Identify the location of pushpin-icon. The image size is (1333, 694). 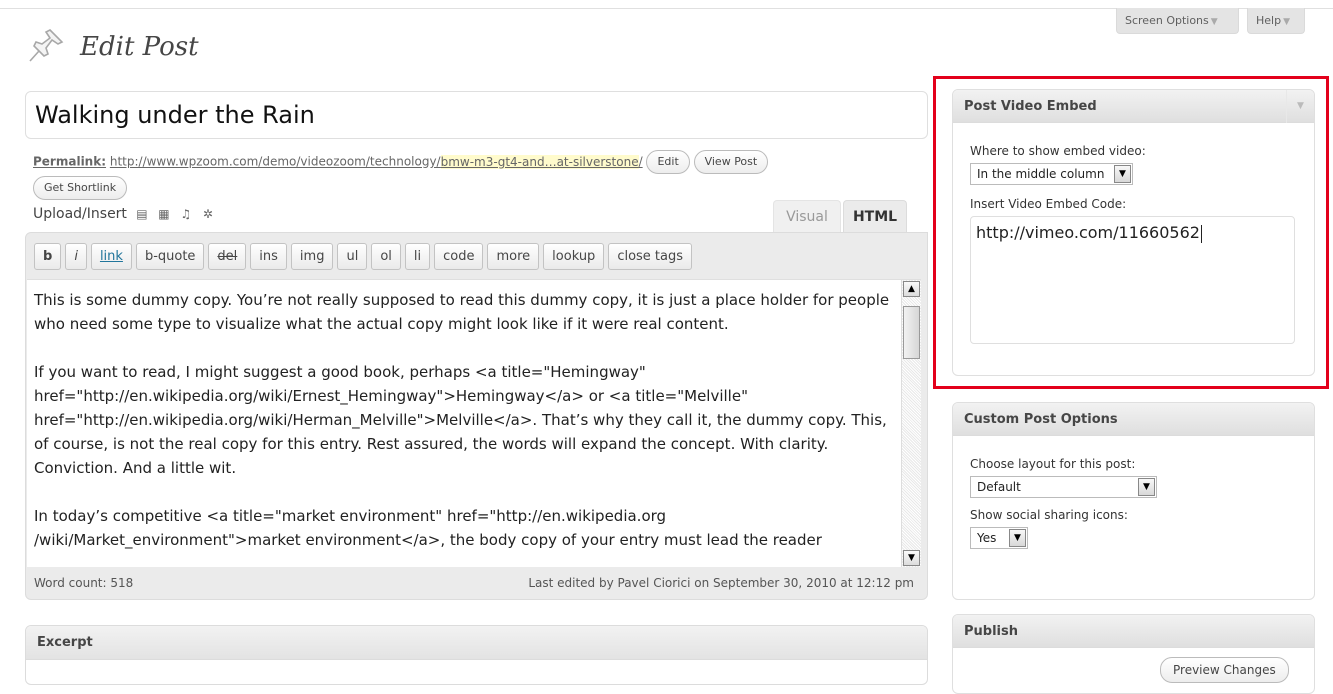
(46, 45).